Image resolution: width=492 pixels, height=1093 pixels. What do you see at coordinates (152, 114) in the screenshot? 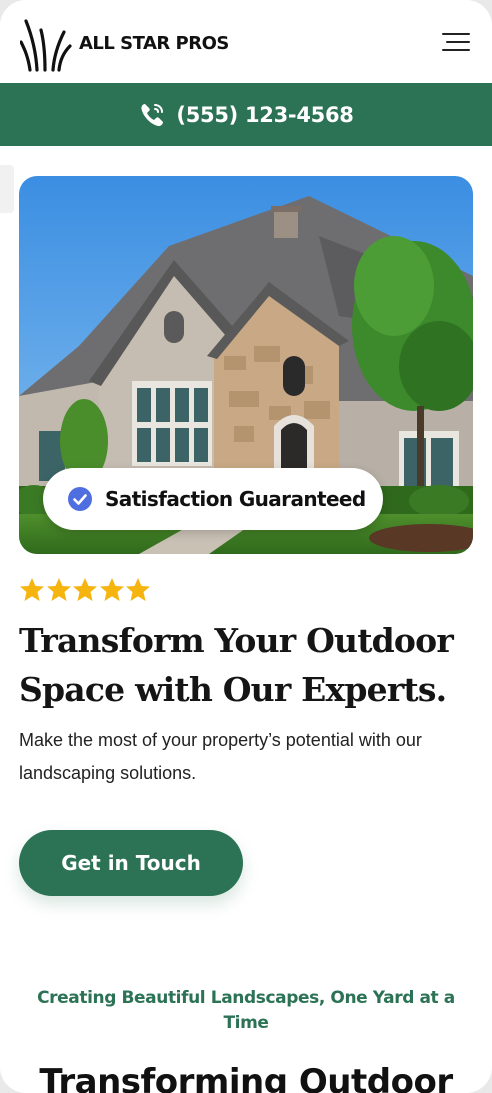
I see `phone-icon` at bounding box center [152, 114].